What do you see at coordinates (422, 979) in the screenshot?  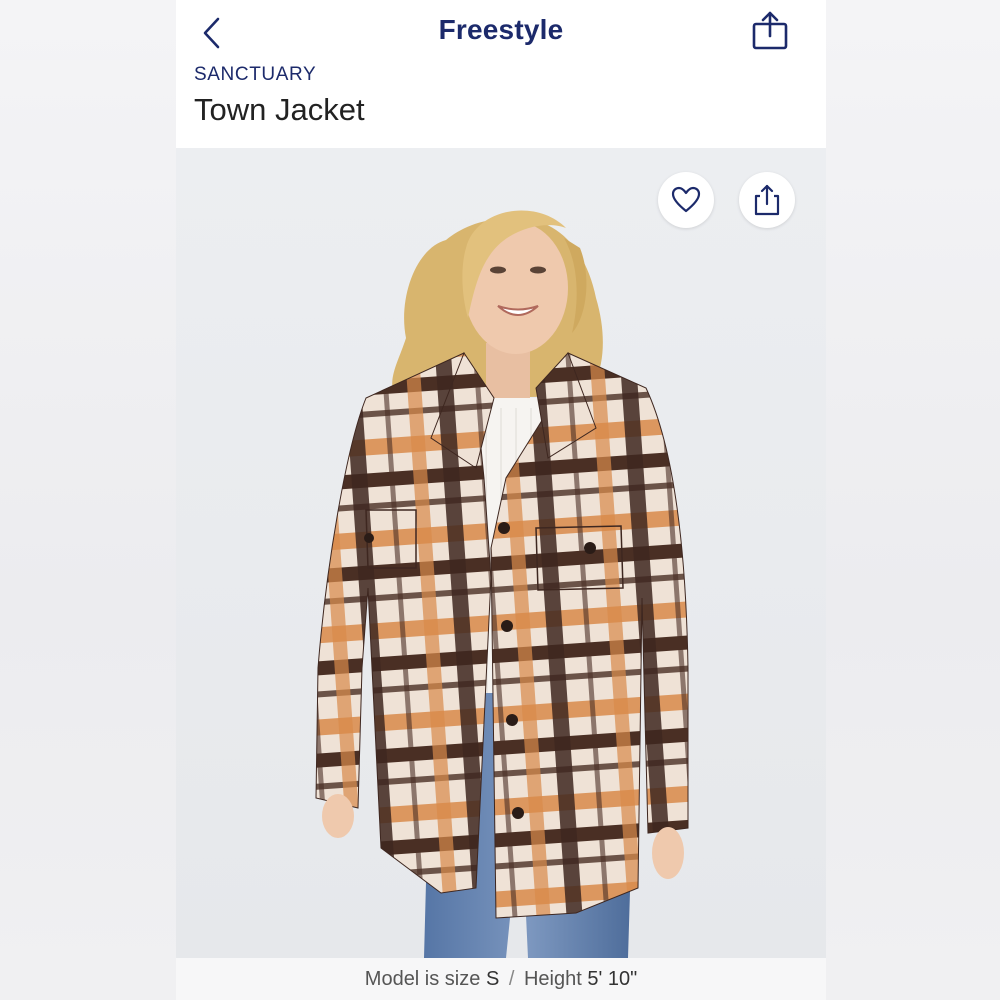 I see `caption-size-label: Model is size` at bounding box center [422, 979].